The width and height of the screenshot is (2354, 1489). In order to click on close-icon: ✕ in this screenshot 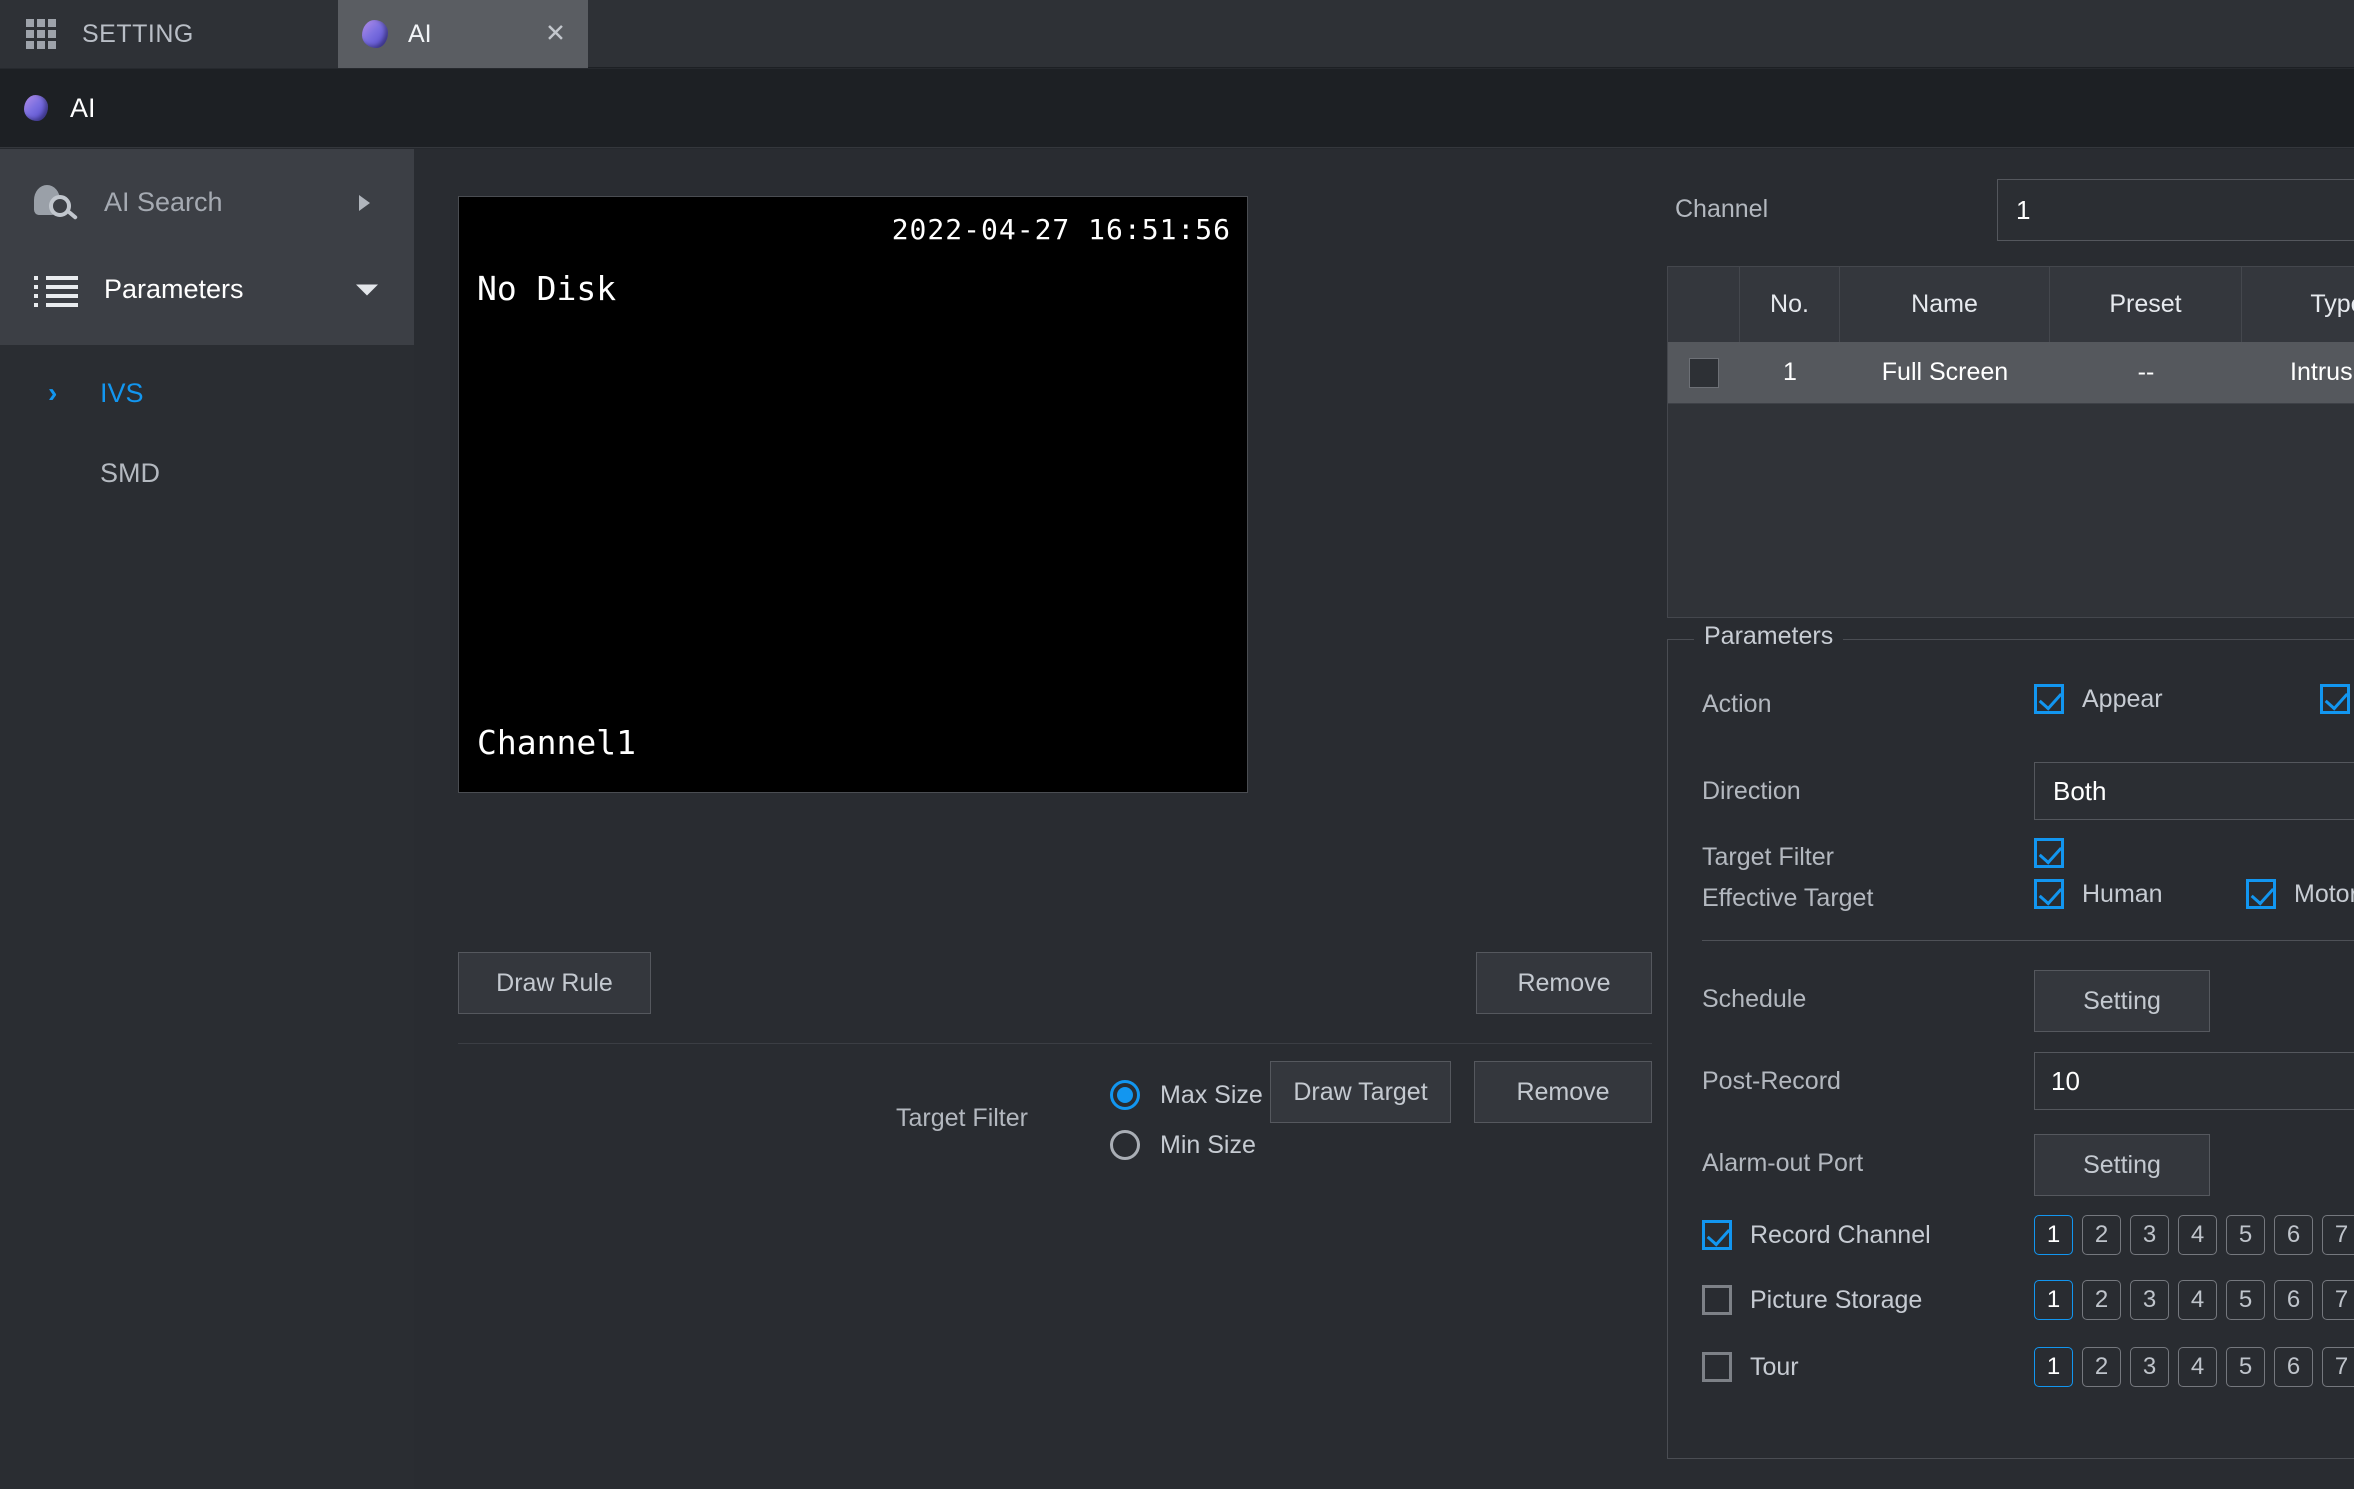, I will do `click(555, 34)`.